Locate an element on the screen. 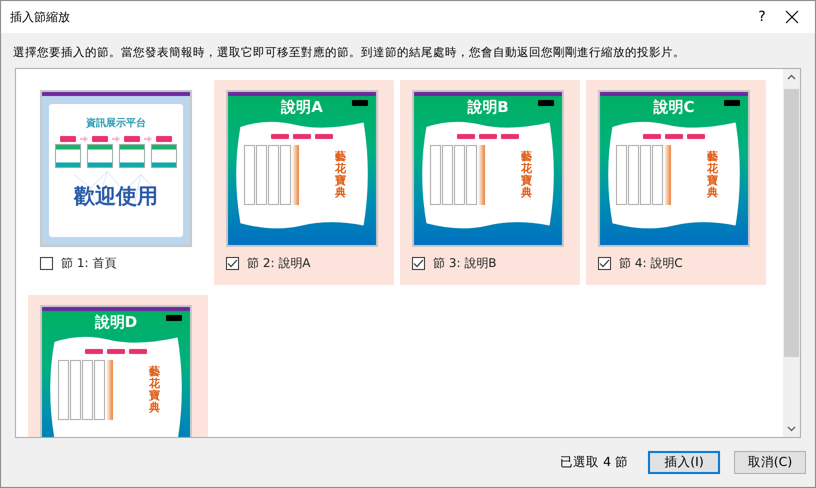  section-label: 節 2: 說明A is located at coordinates (279, 263).